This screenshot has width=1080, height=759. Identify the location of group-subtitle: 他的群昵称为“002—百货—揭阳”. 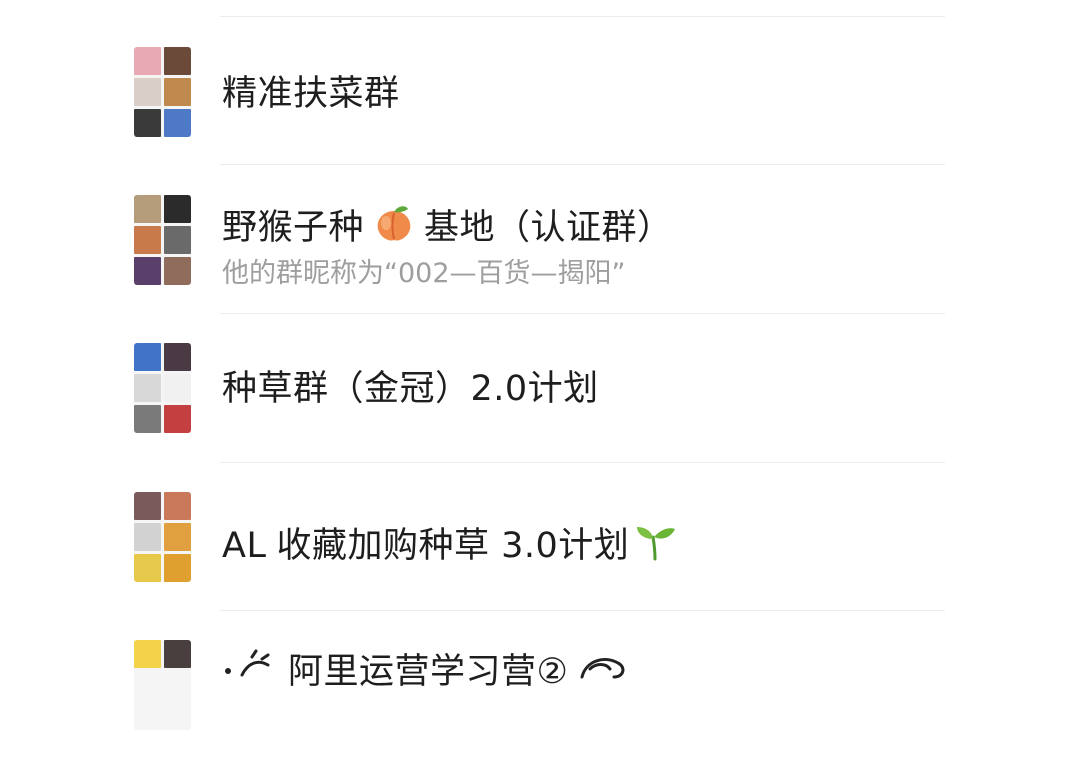
(424, 273).